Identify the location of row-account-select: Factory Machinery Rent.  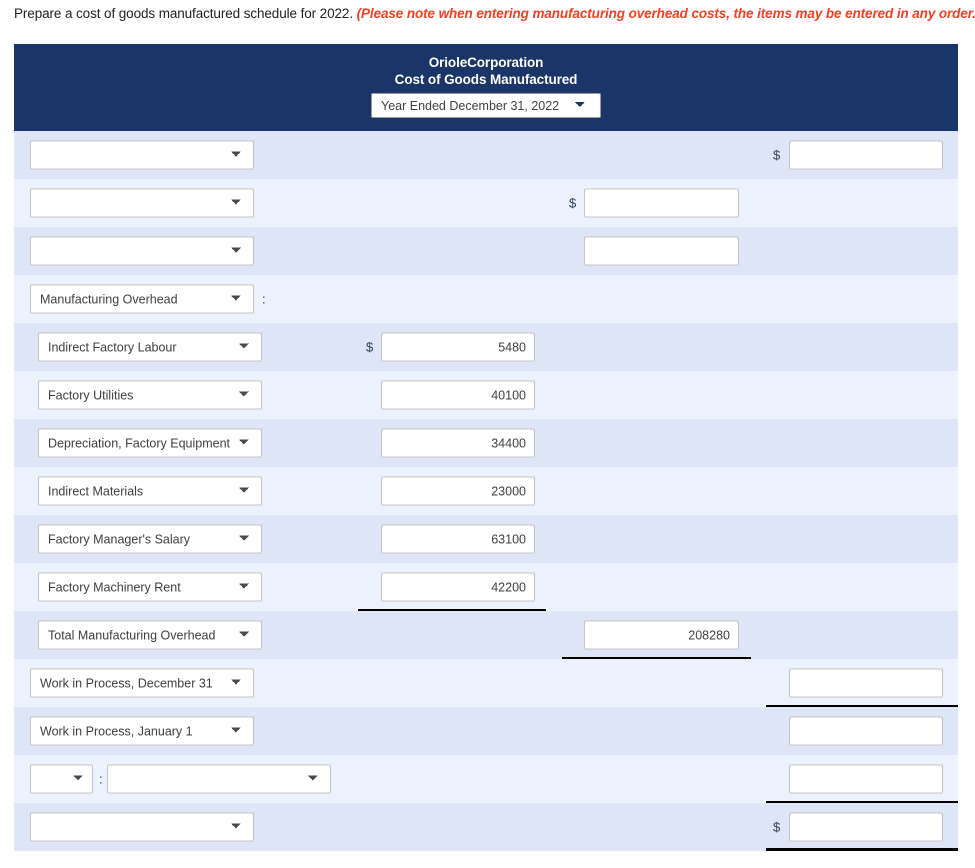
(150, 587).